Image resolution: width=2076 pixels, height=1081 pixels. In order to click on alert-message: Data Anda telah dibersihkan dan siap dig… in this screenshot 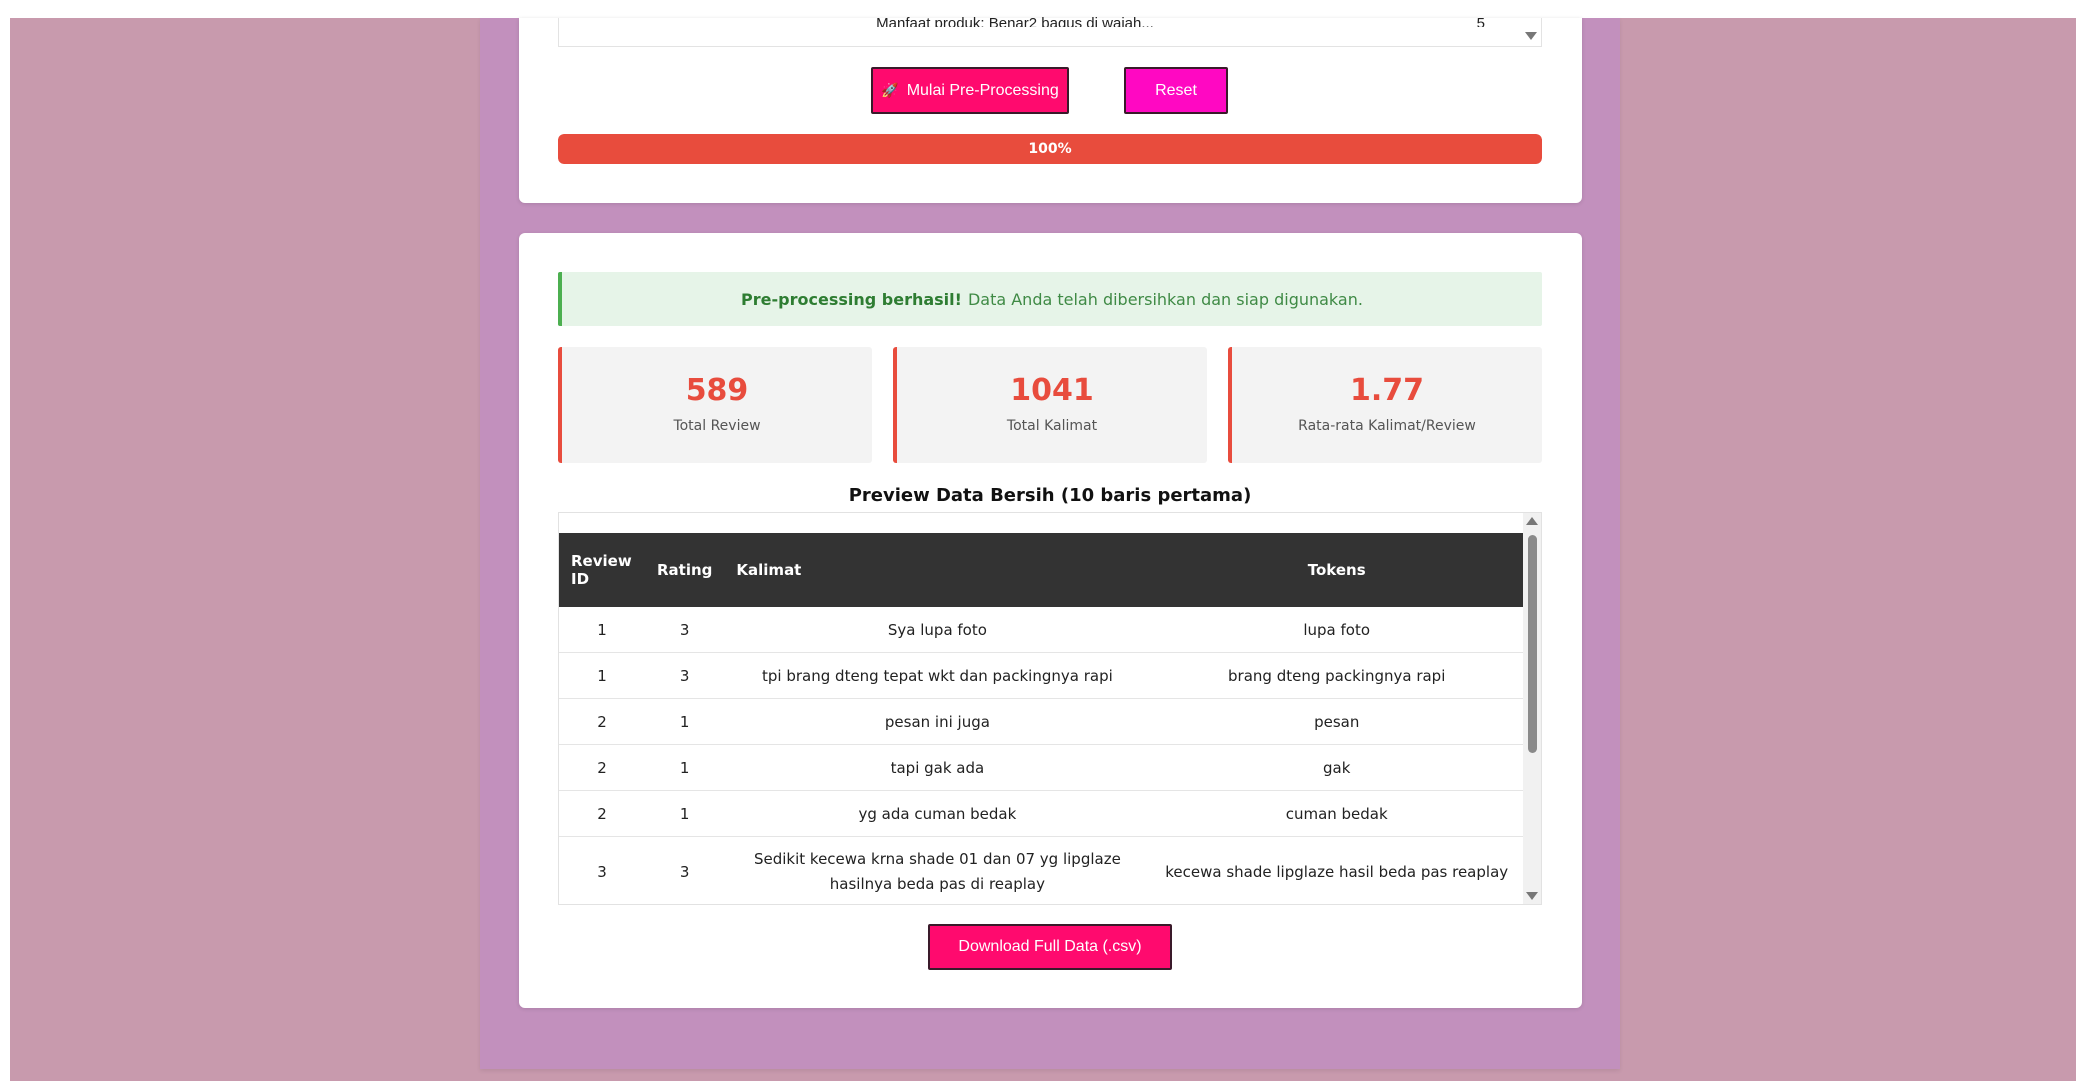, I will do `click(1165, 299)`.